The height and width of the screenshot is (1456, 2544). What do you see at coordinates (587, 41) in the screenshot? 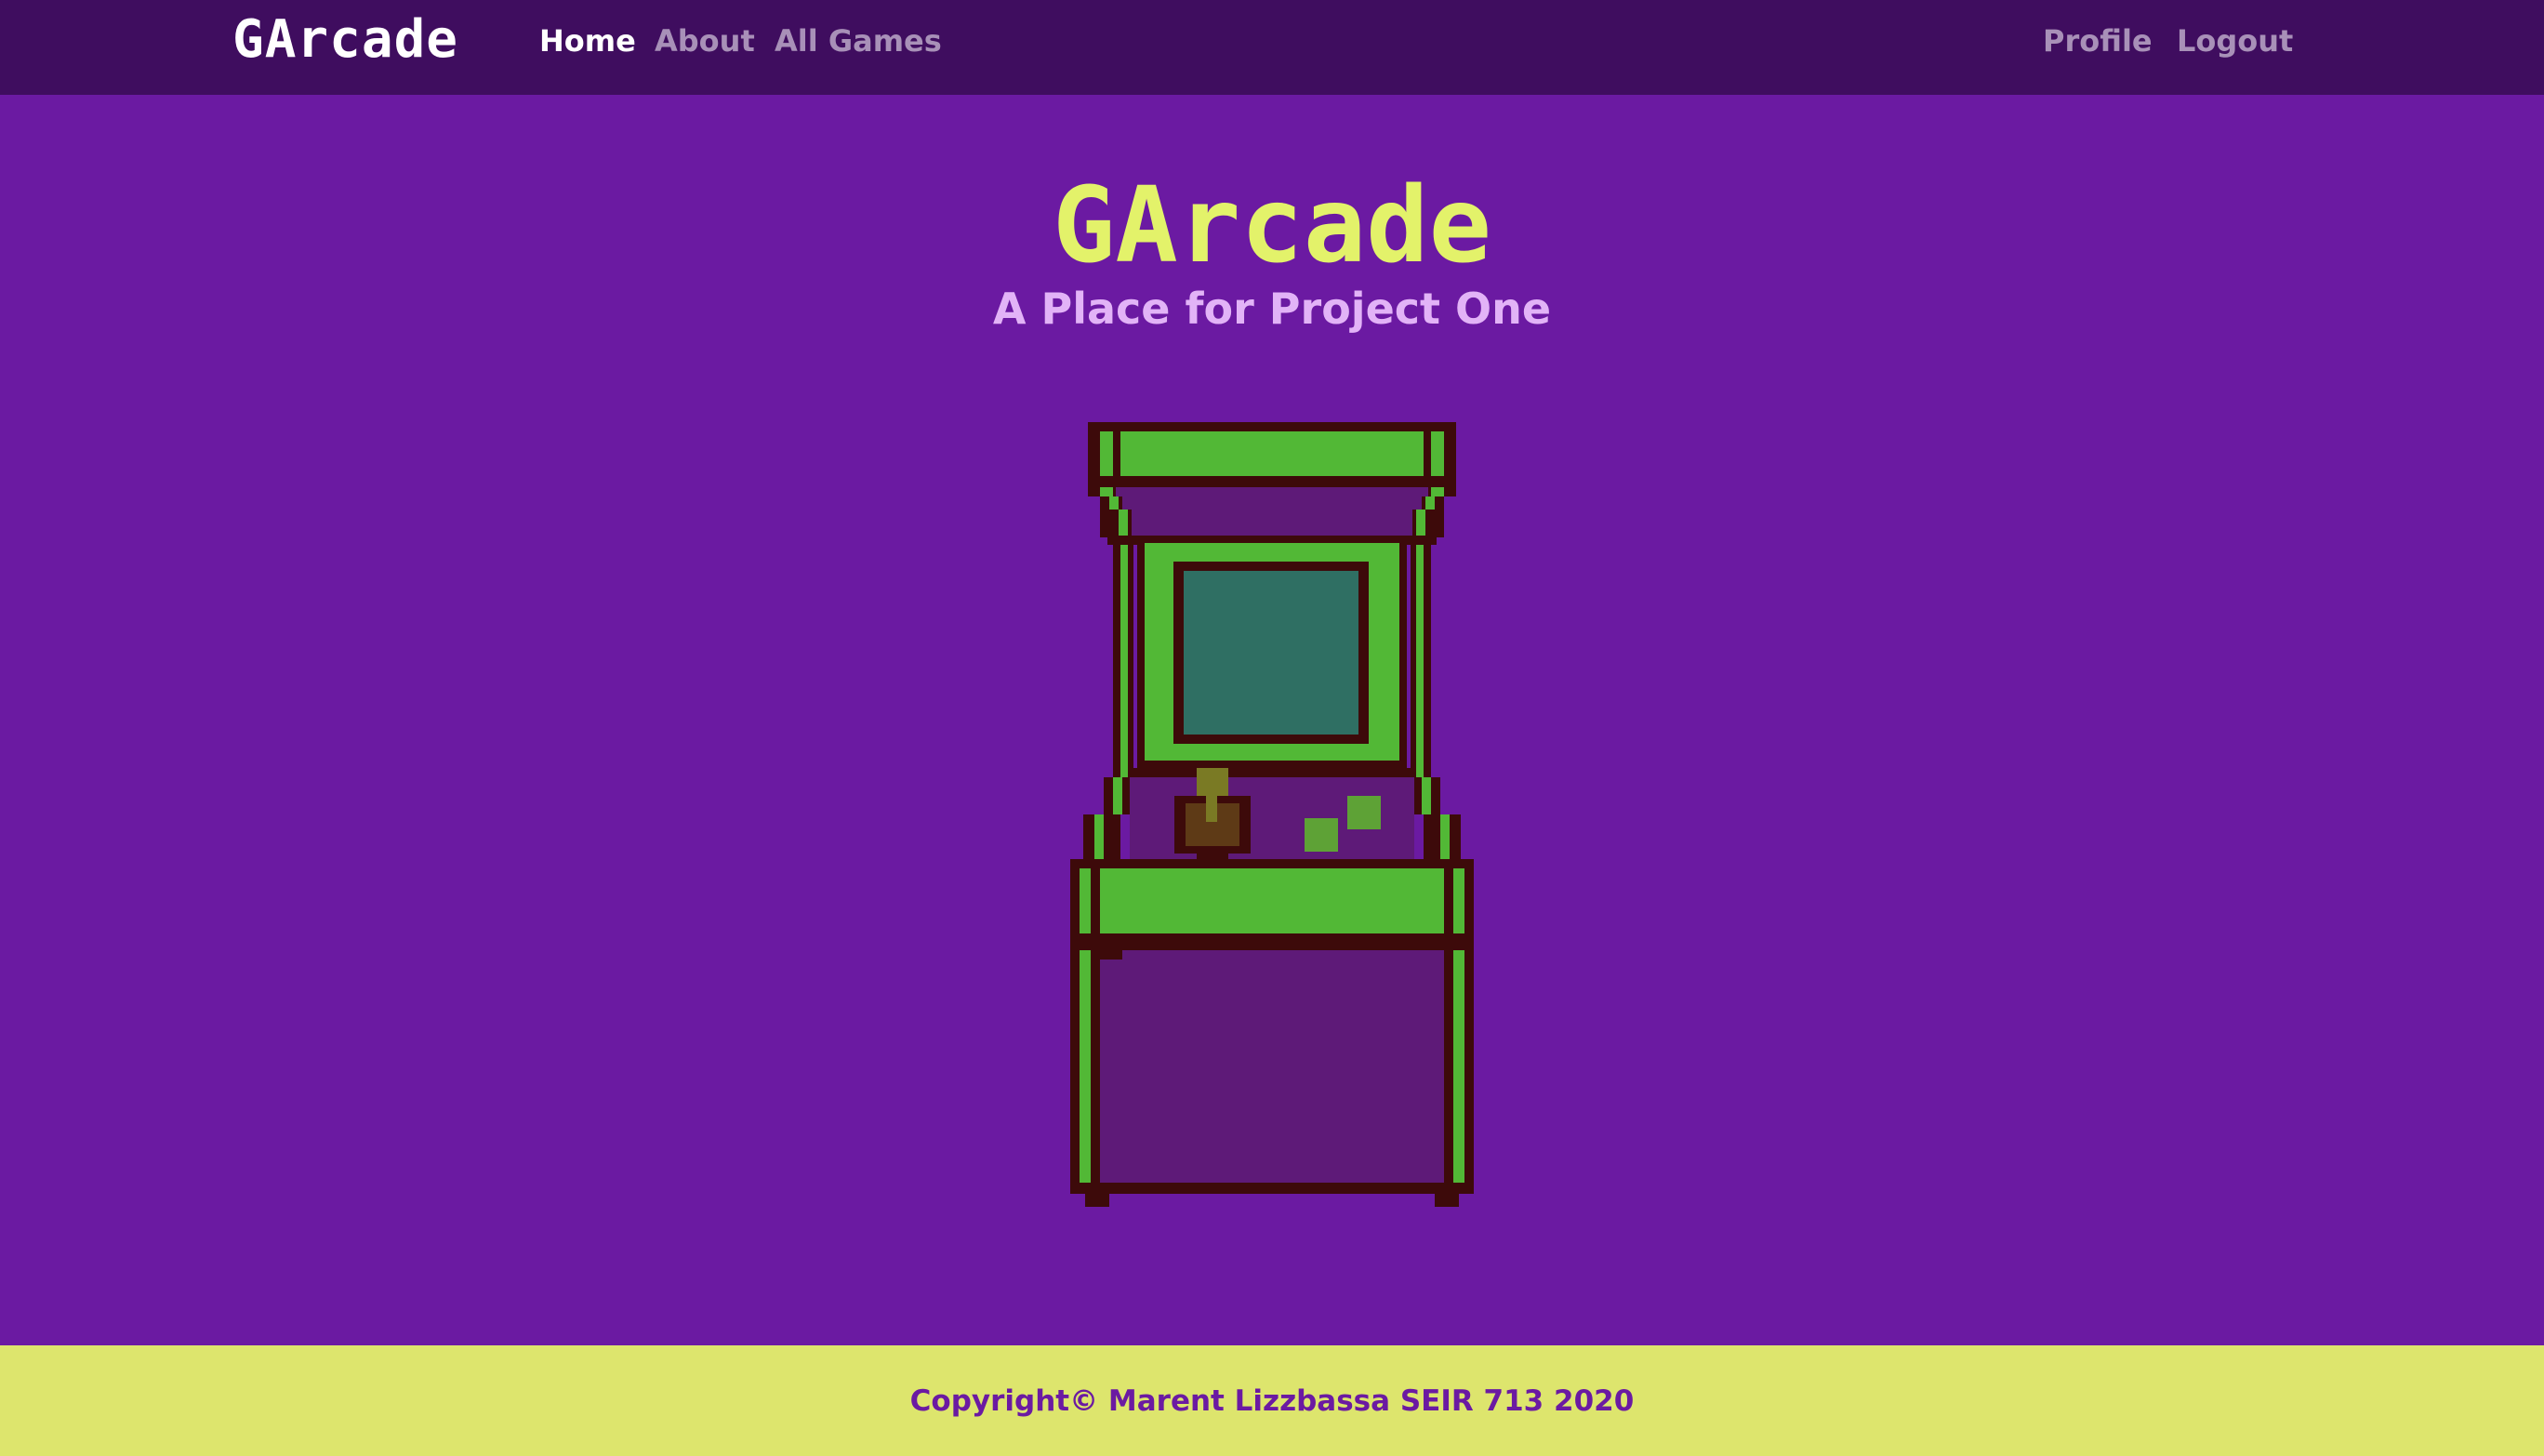
I see `nav-link-home: Home` at bounding box center [587, 41].